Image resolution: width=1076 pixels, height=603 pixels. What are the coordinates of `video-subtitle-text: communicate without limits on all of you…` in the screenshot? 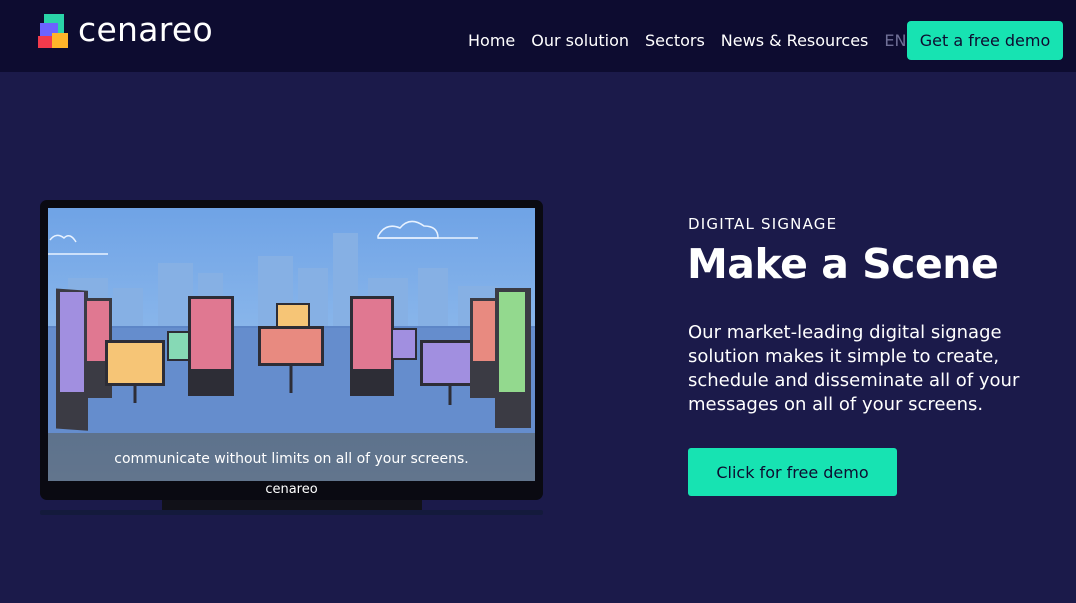 It's located at (291, 459).